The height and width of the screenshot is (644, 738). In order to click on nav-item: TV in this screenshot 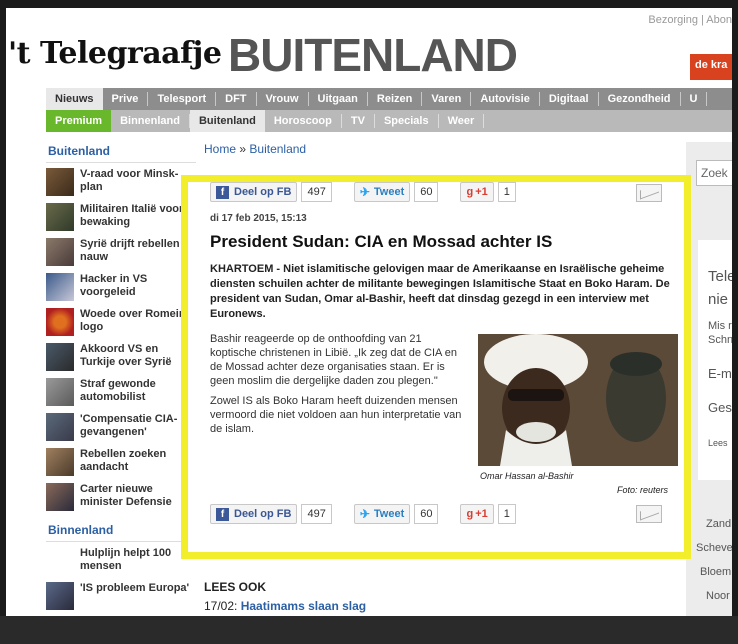, I will do `click(358, 121)`.